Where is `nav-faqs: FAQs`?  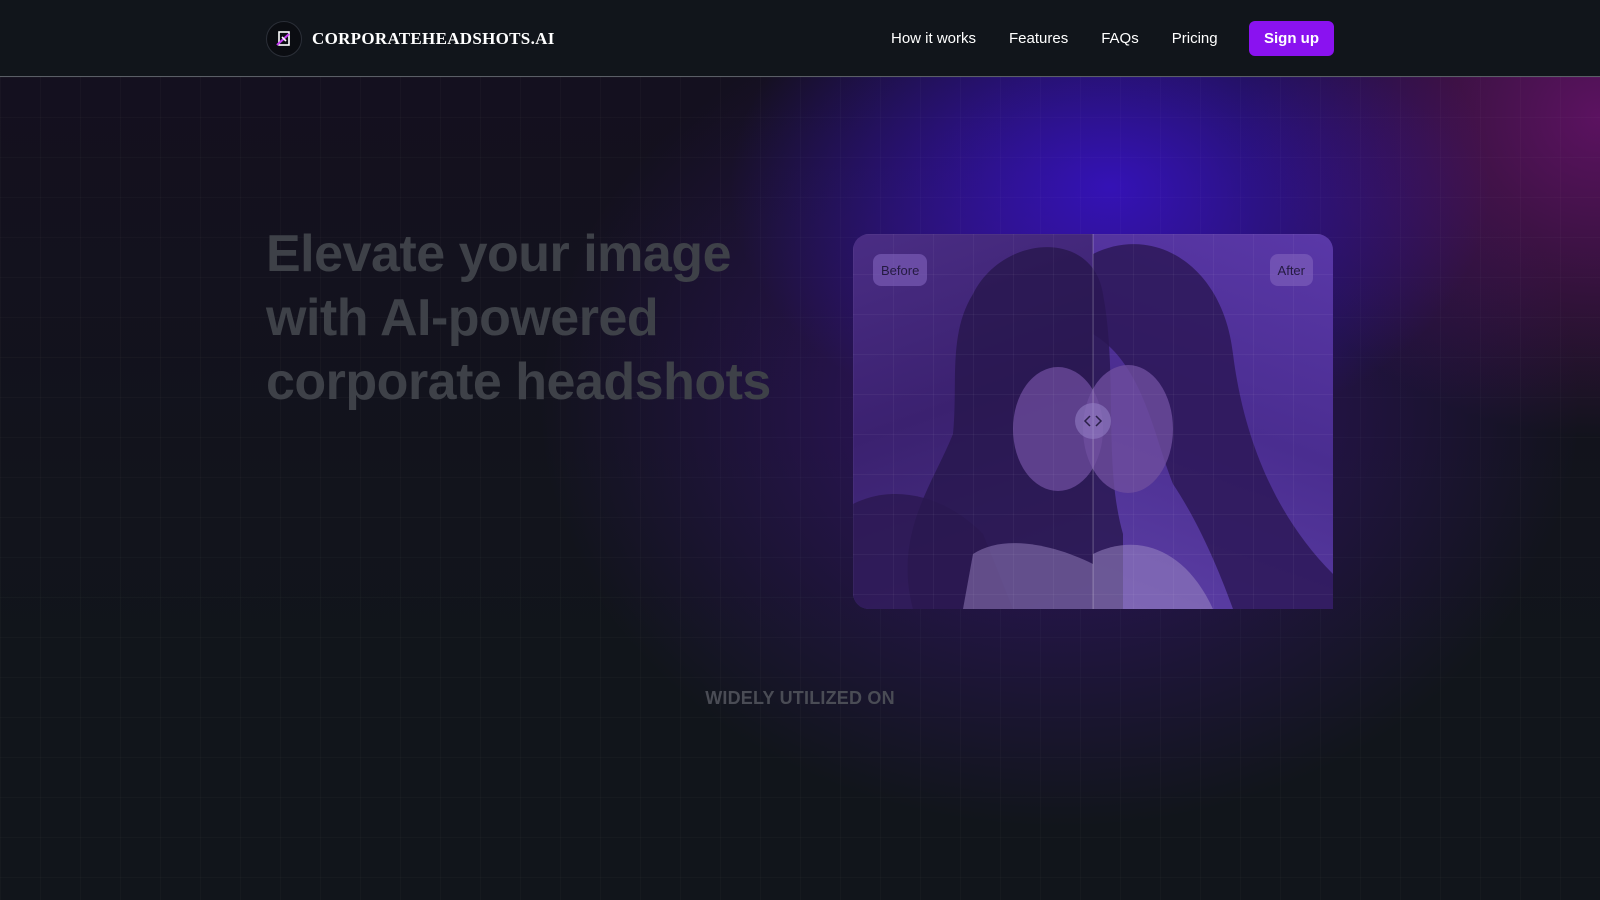
nav-faqs: FAQs is located at coordinates (1120, 38).